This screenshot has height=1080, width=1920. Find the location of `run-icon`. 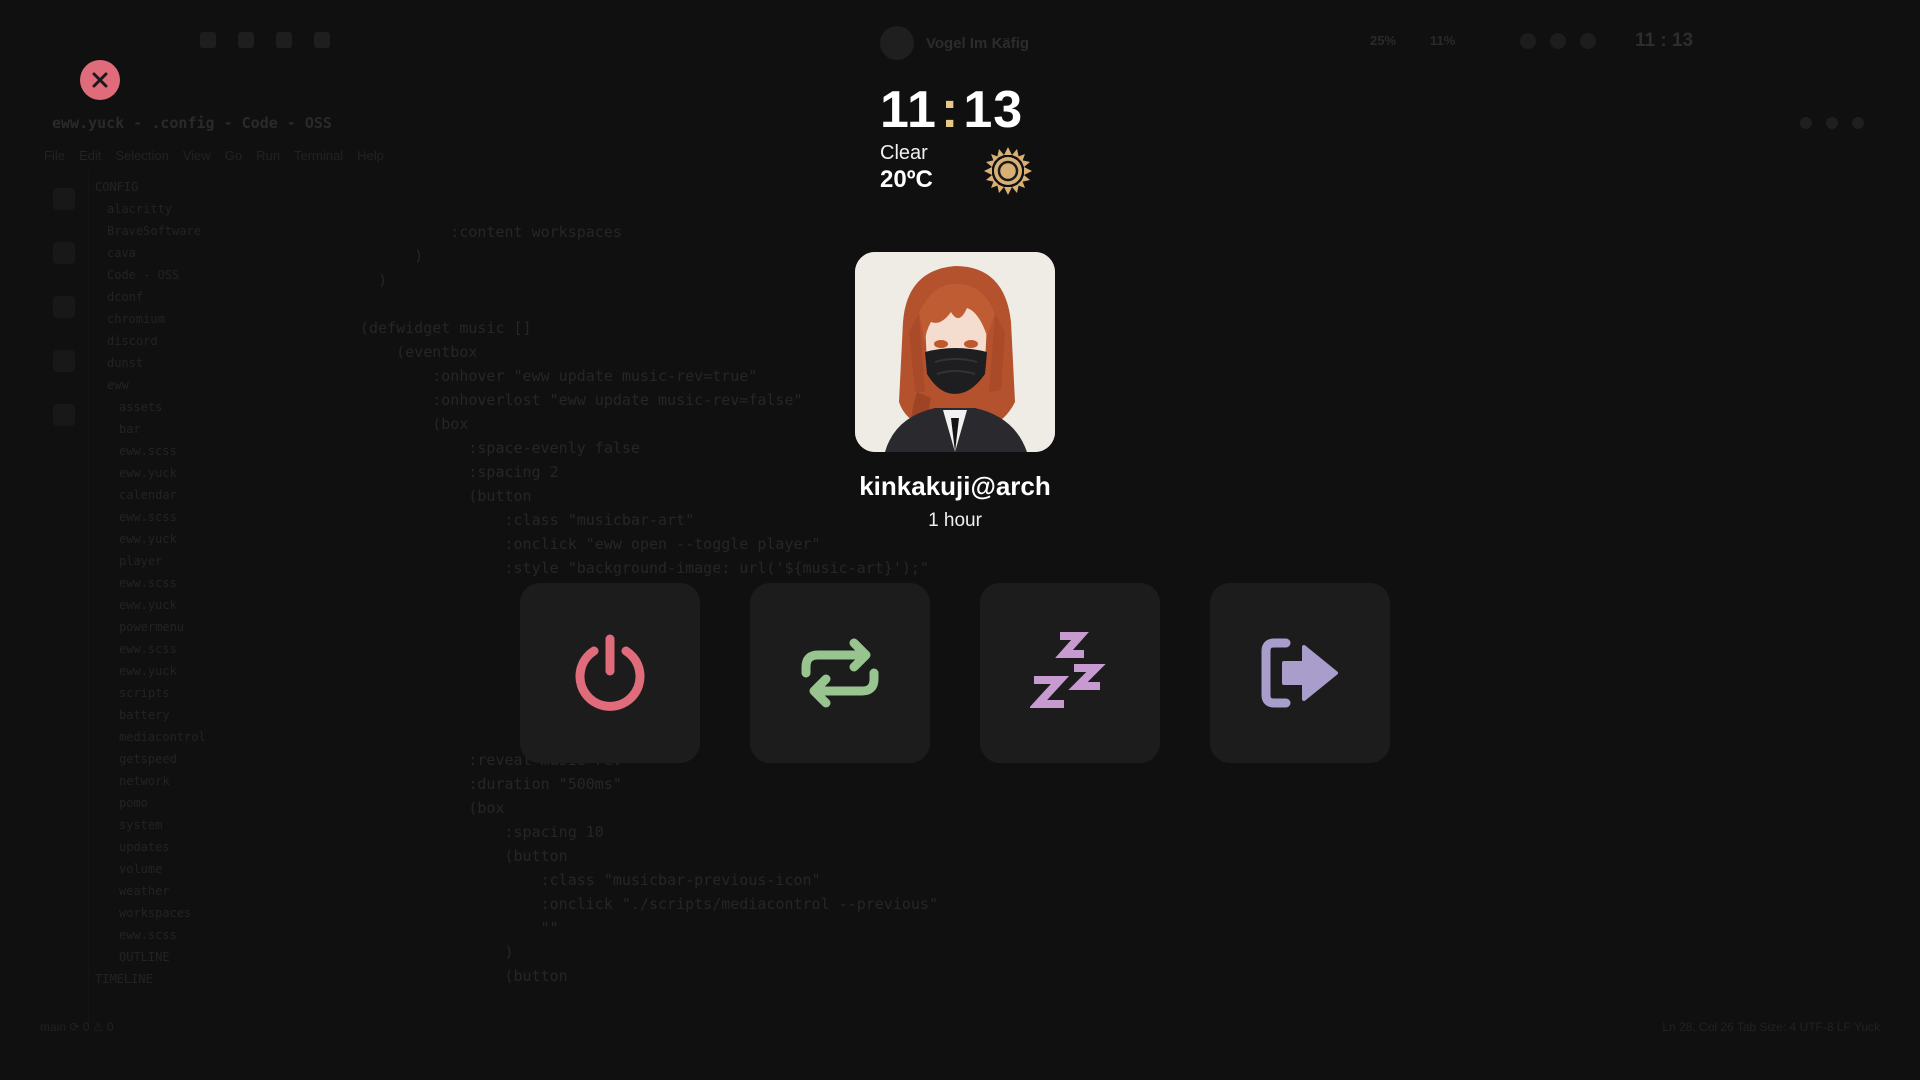

run-icon is located at coordinates (64, 361).